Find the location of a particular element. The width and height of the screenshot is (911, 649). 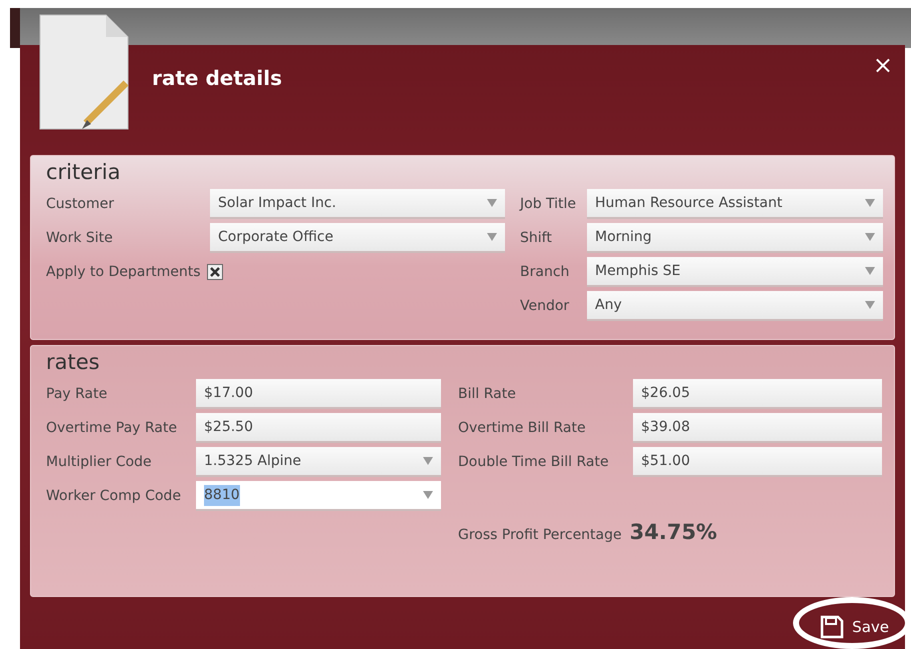

dropdown-field: Solar Impact Inc. is located at coordinates (357, 204).